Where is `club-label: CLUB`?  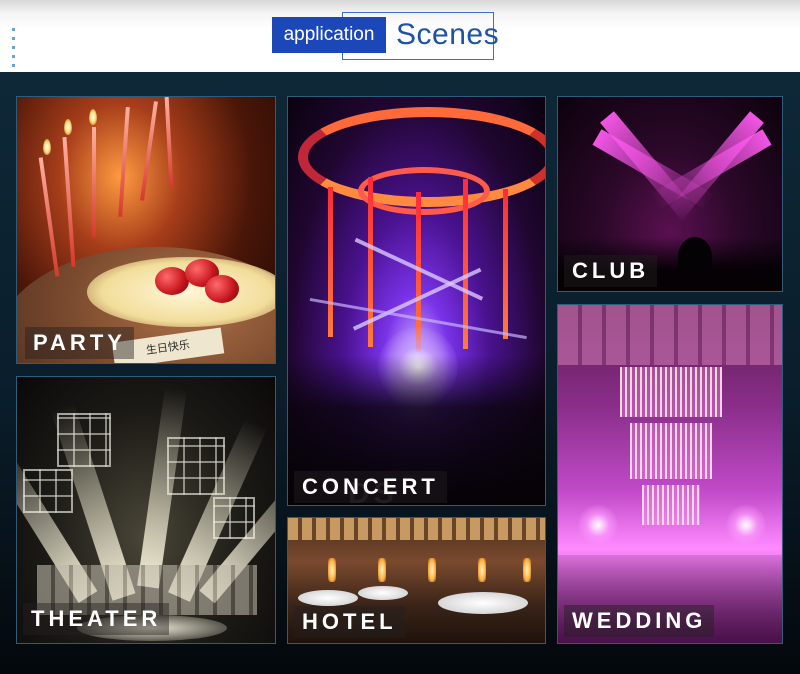 club-label: CLUB is located at coordinates (611, 271).